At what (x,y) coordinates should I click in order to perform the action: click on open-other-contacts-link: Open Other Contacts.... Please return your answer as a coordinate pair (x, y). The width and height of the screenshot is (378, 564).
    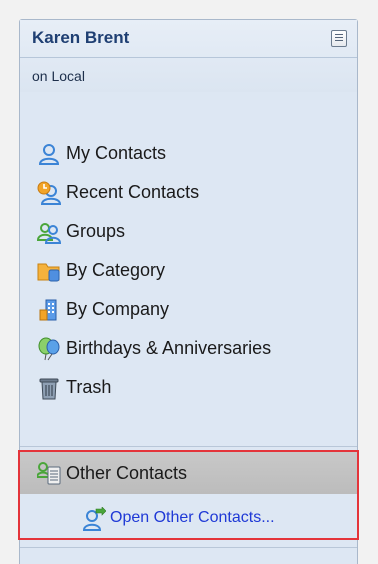
    Looking at the image, I should click on (178, 518).